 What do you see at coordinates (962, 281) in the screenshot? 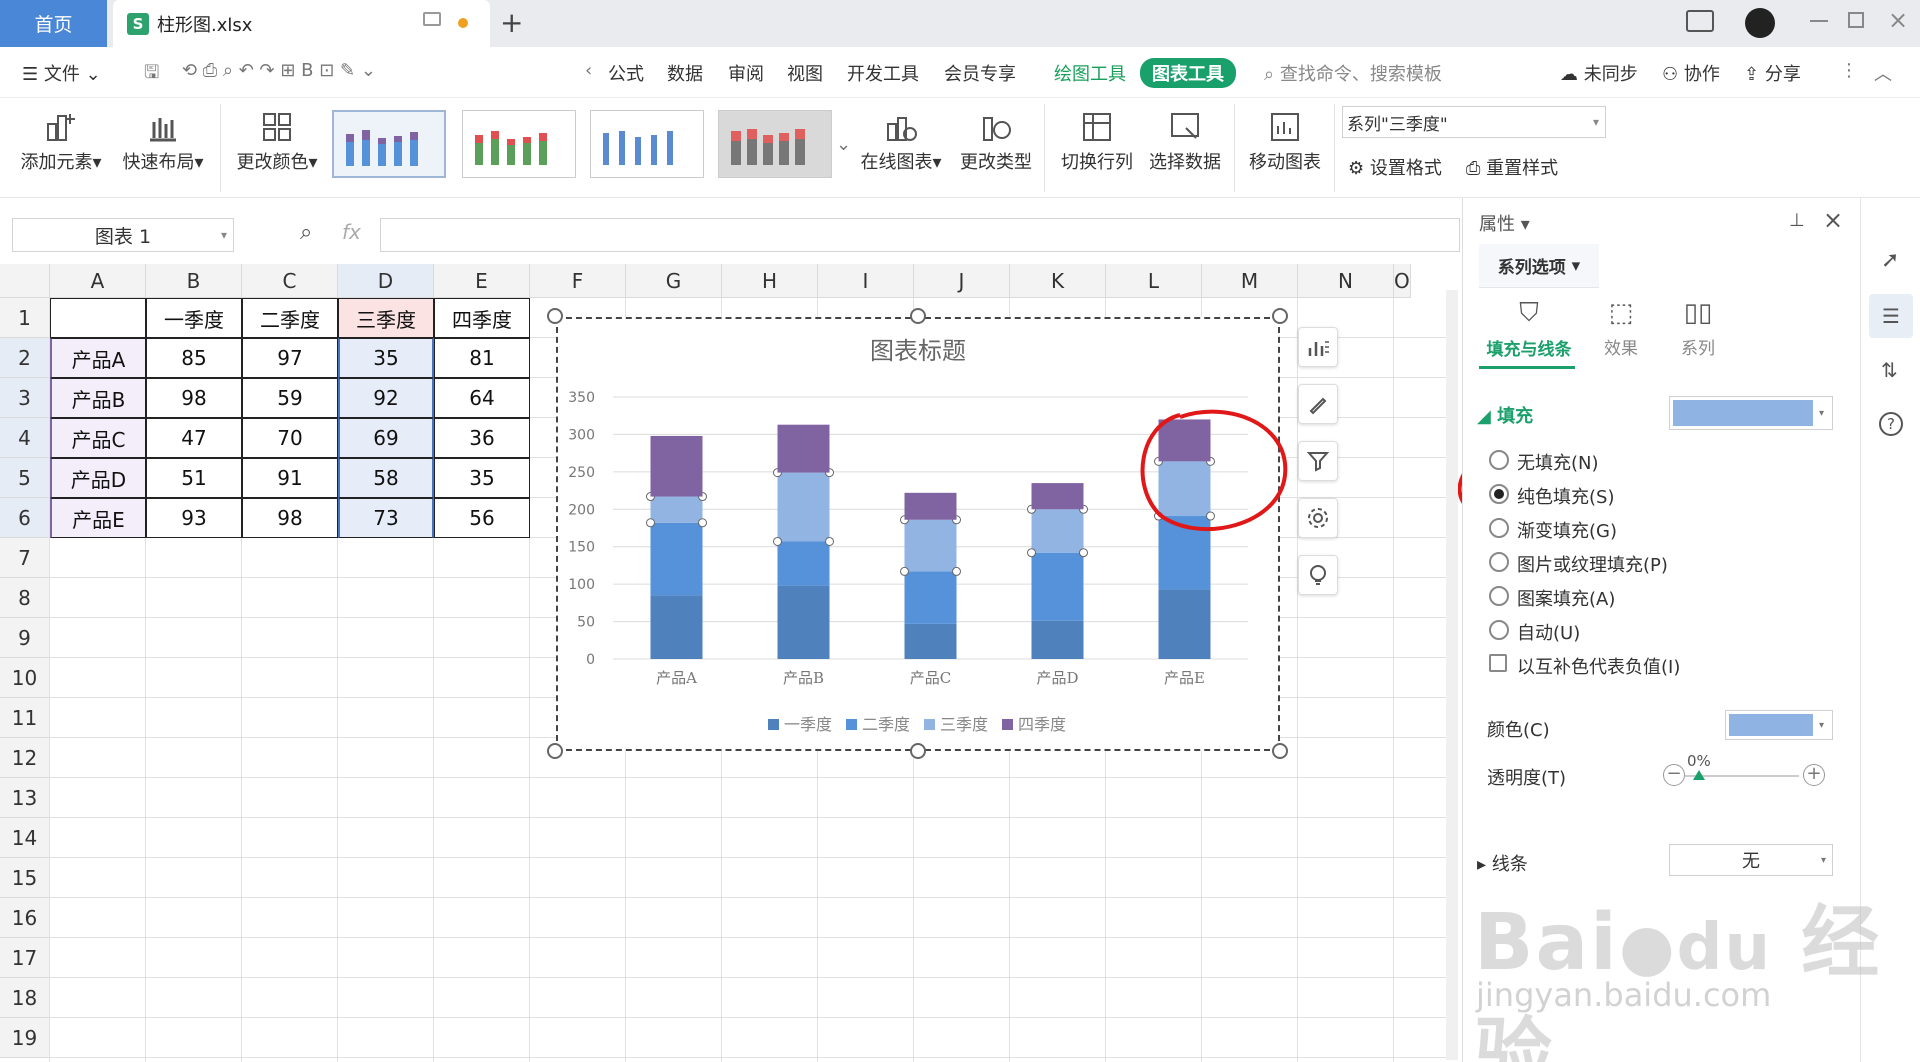
I see `column-header: J` at bounding box center [962, 281].